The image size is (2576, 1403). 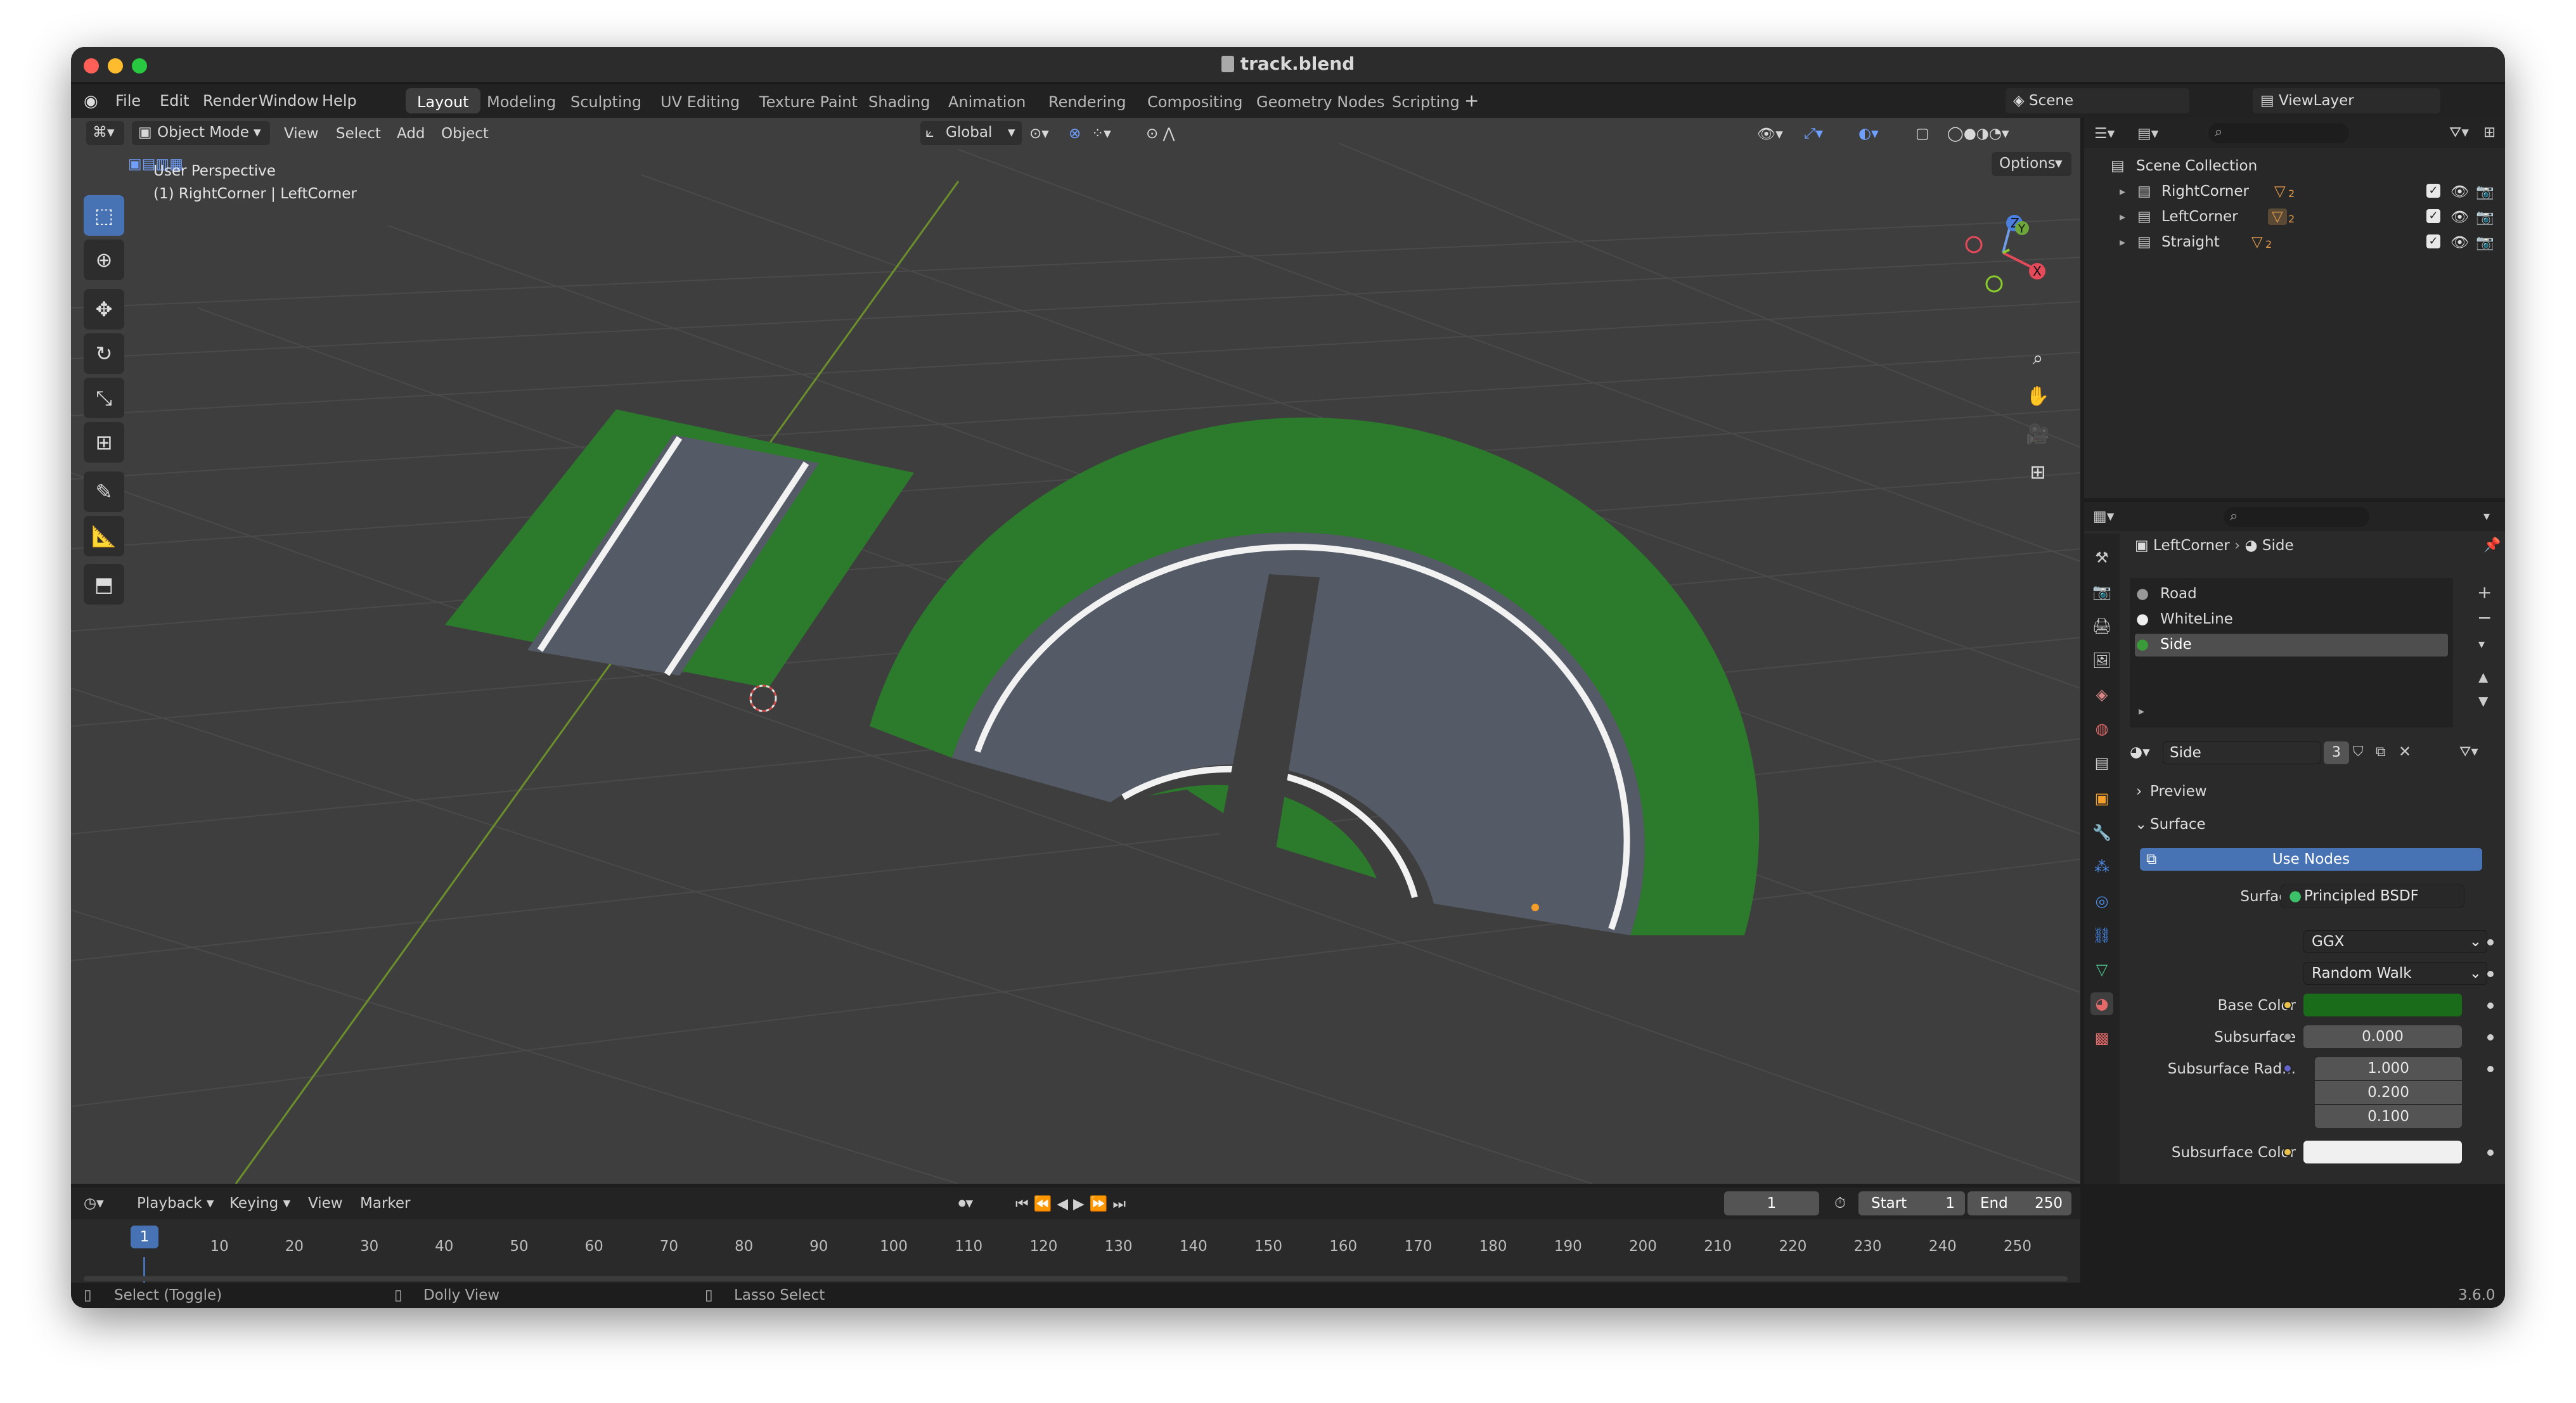 I want to click on outliner-item-straight: ▸ ▤ Straight ▽ 2 ✓ 👁 📷, so click(x=2294, y=242).